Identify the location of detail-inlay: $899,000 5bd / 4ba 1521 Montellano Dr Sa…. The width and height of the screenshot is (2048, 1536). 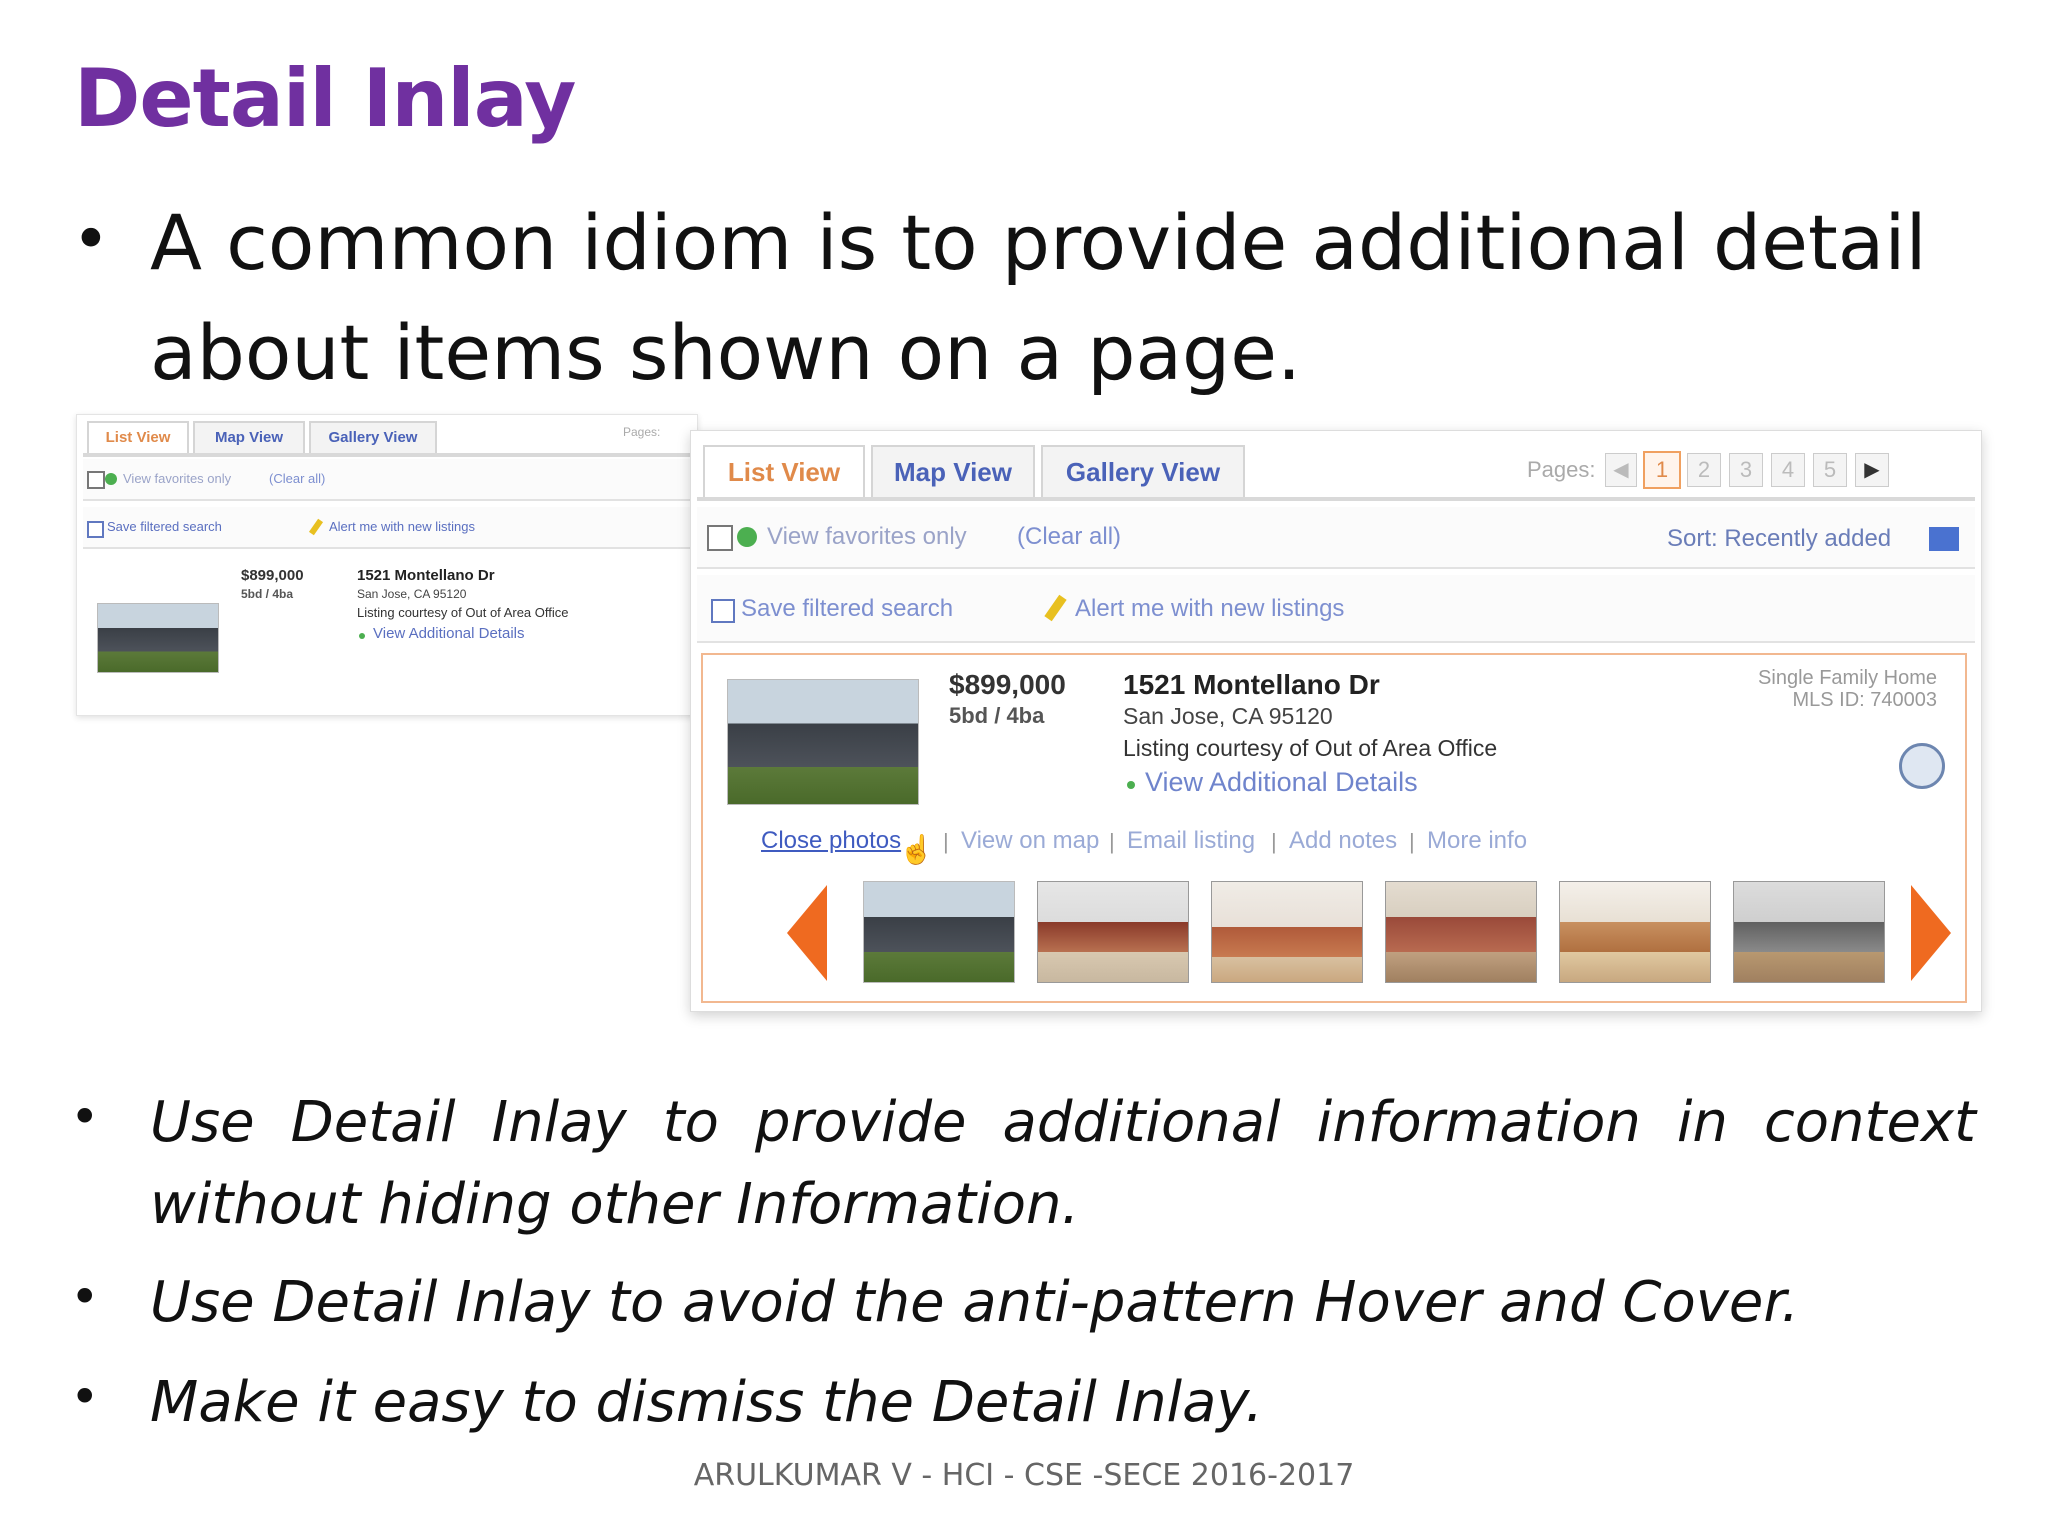
(1334, 828).